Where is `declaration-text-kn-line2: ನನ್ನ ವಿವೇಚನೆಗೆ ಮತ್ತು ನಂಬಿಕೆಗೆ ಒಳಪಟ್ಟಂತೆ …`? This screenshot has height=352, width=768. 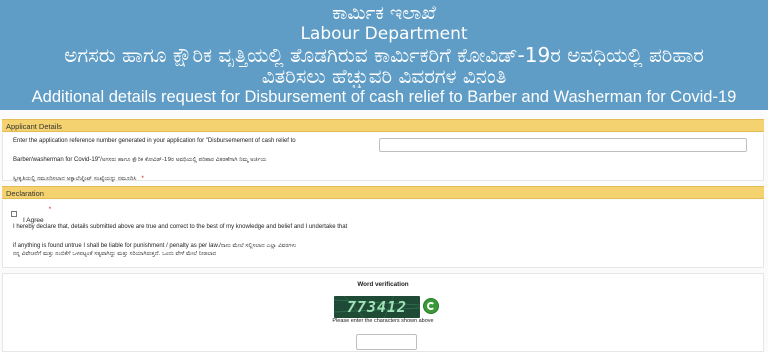 declaration-text-kn-line2: ನನ್ನ ವಿವೇಚನೆಗೆ ಮತ್ತು ನಂಬಿಕೆಗೆ ಒಳಪಟ್ಟಂತೆ … is located at coordinates (115, 253).